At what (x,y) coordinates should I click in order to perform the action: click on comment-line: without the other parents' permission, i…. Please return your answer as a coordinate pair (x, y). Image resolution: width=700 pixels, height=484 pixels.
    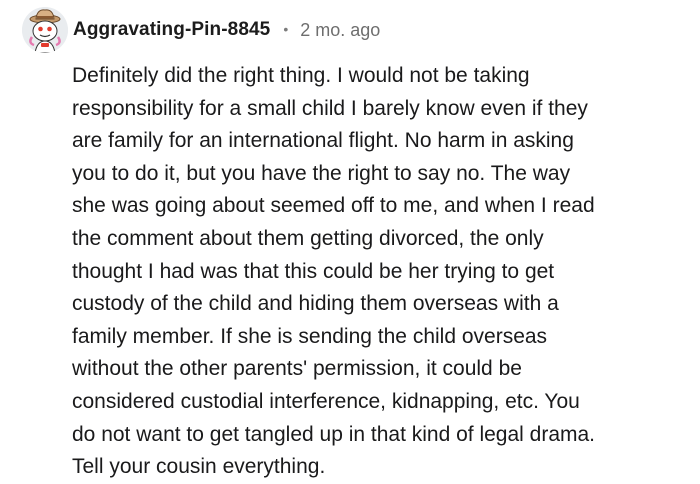
    Looking at the image, I should click on (297, 369).